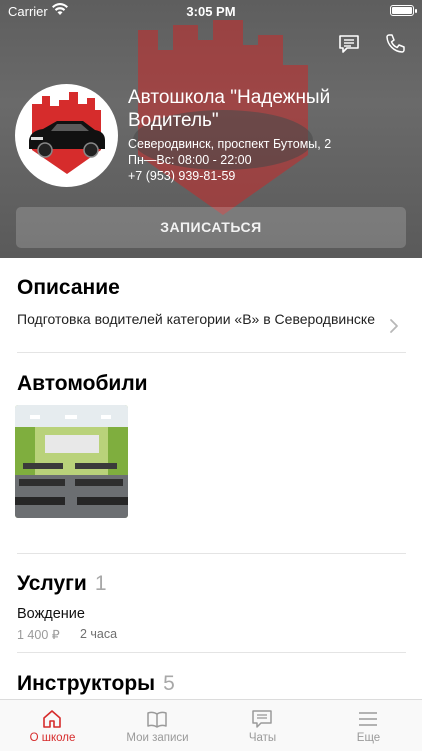  Describe the element at coordinates (67, 133) in the screenshot. I see `school-logo-image` at that location.